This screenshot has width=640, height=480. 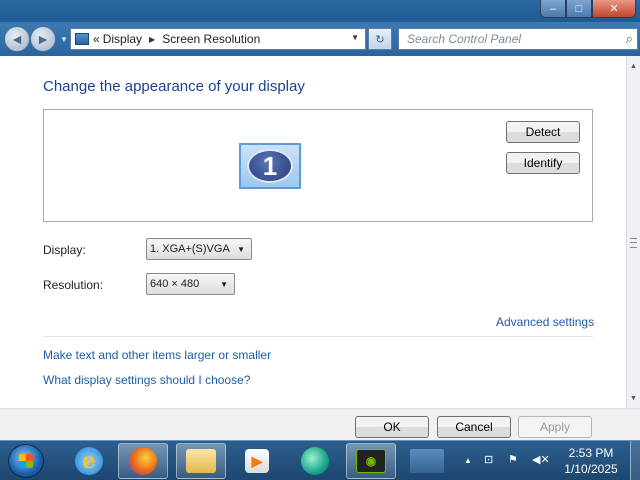 I want to click on maximize-button: □, so click(x=579, y=9).